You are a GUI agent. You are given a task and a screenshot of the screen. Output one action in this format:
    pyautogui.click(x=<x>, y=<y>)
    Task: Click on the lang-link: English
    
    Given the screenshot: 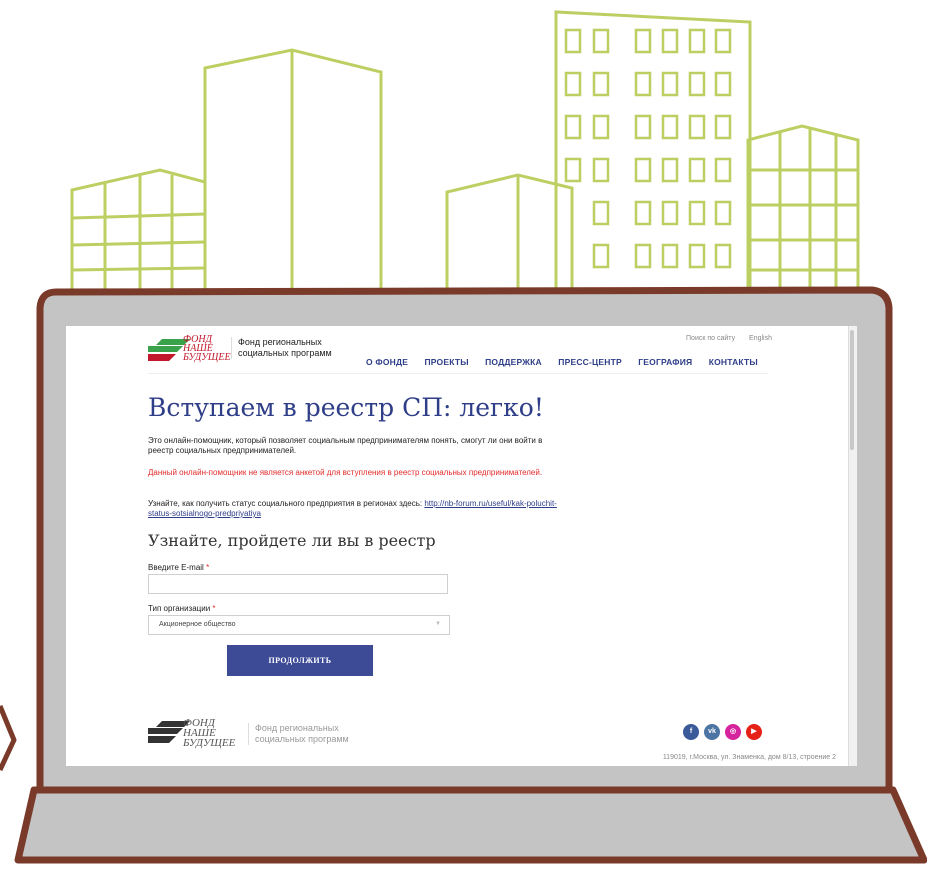 What is the action you would take?
    pyautogui.click(x=760, y=338)
    